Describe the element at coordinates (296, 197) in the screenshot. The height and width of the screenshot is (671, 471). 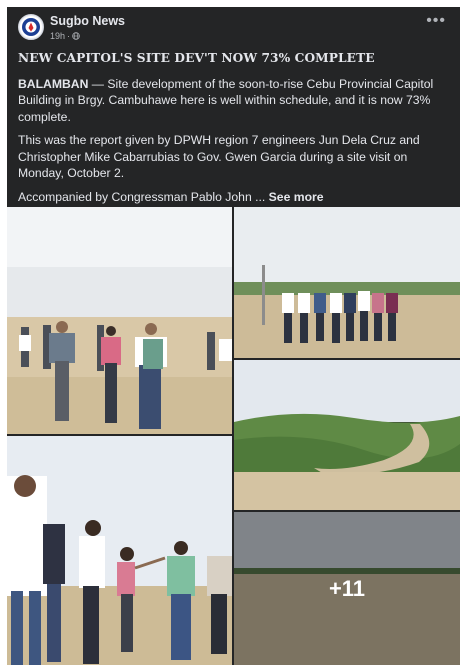
I see `see-more-link: See more` at that location.